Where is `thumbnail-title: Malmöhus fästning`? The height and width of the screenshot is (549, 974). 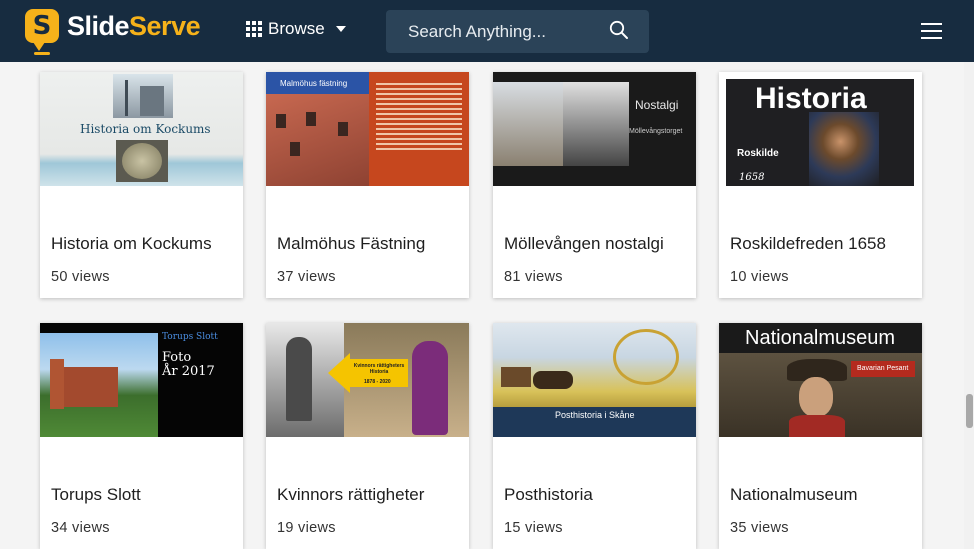
thumbnail-title: Malmöhus fästning is located at coordinates (314, 83).